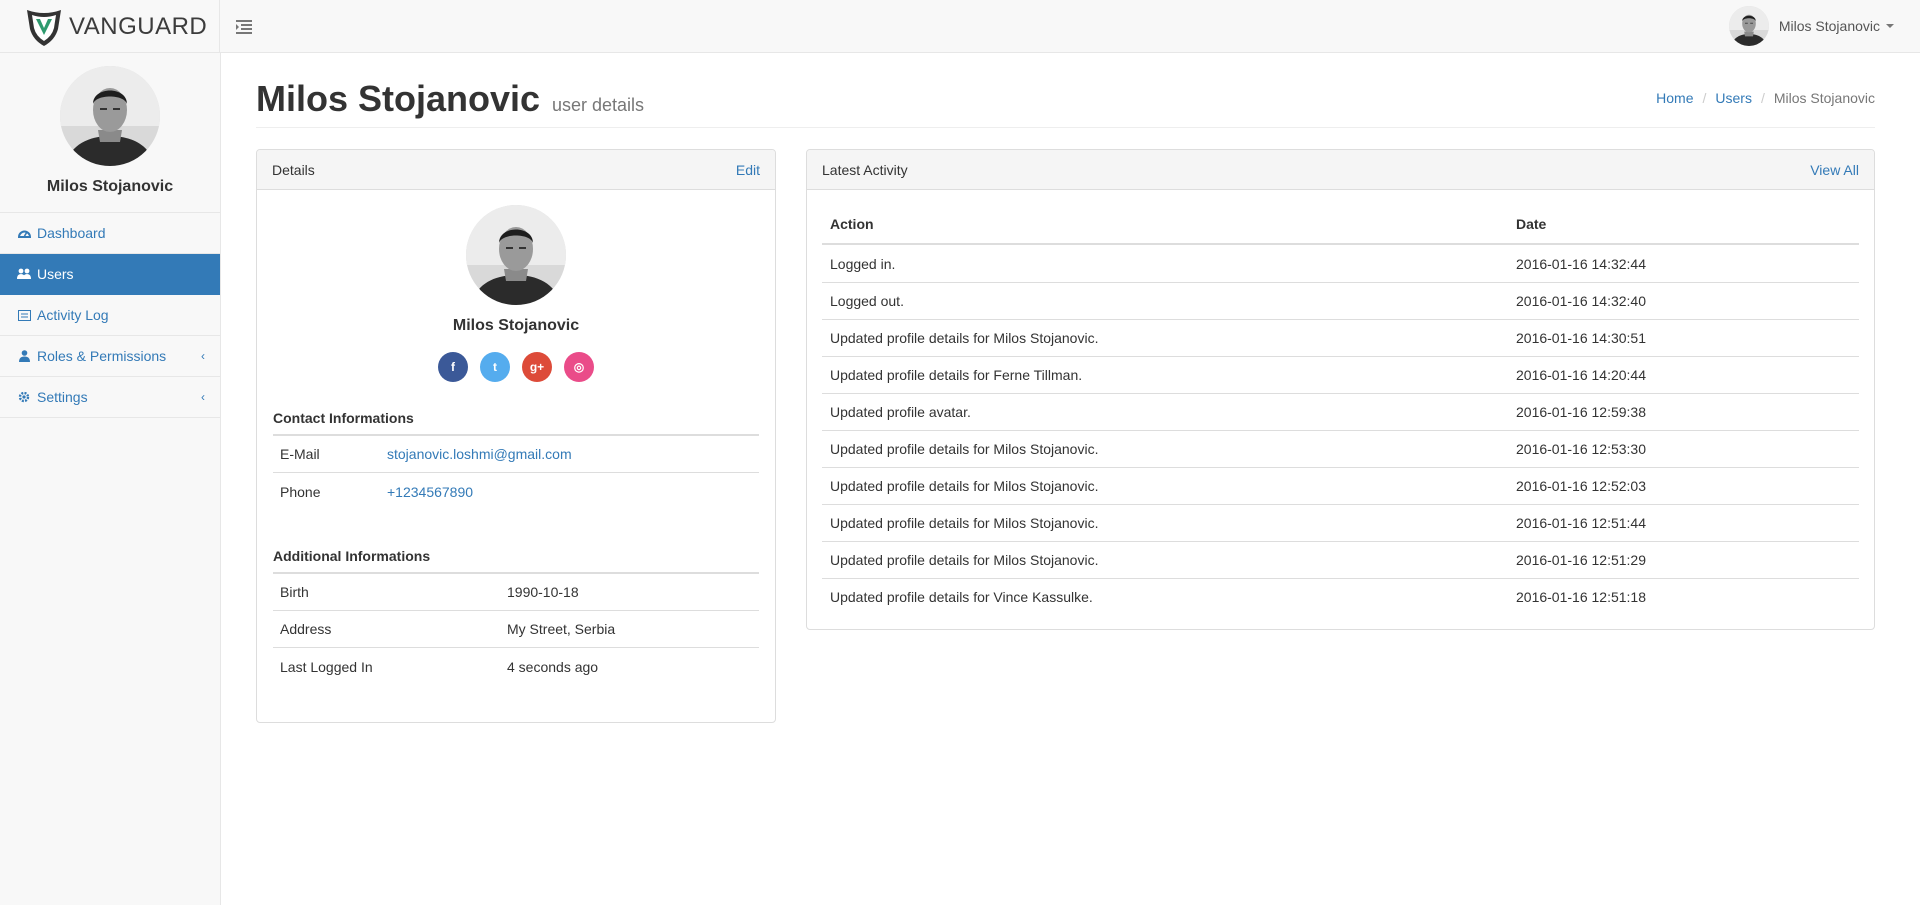  Describe the element at coordinates (24, 233) in the screenshot. I see `dashboard-icon` at that location.